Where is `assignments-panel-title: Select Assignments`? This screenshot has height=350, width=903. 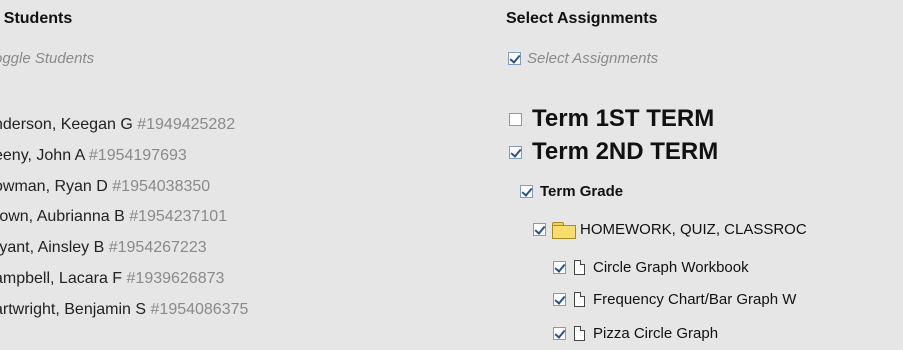
assignments-panel-title: Select Assignments is located at coordinates (582, 18).